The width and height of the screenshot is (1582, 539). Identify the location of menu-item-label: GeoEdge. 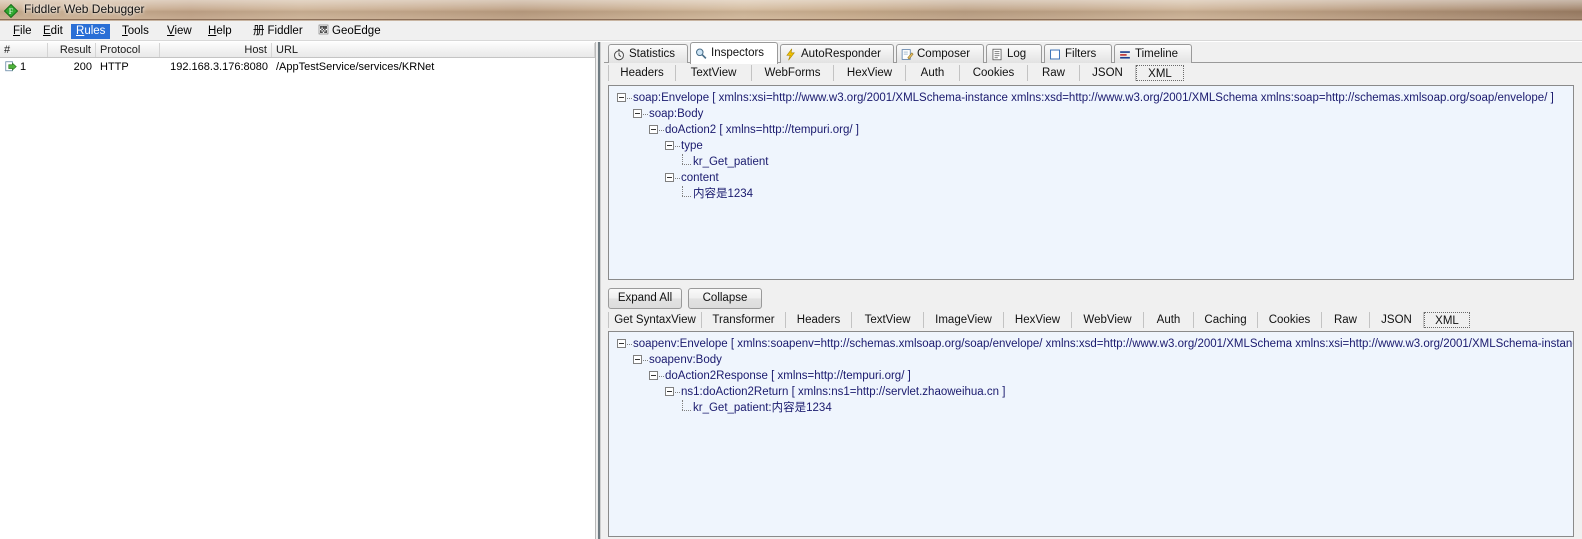
(356, 31).